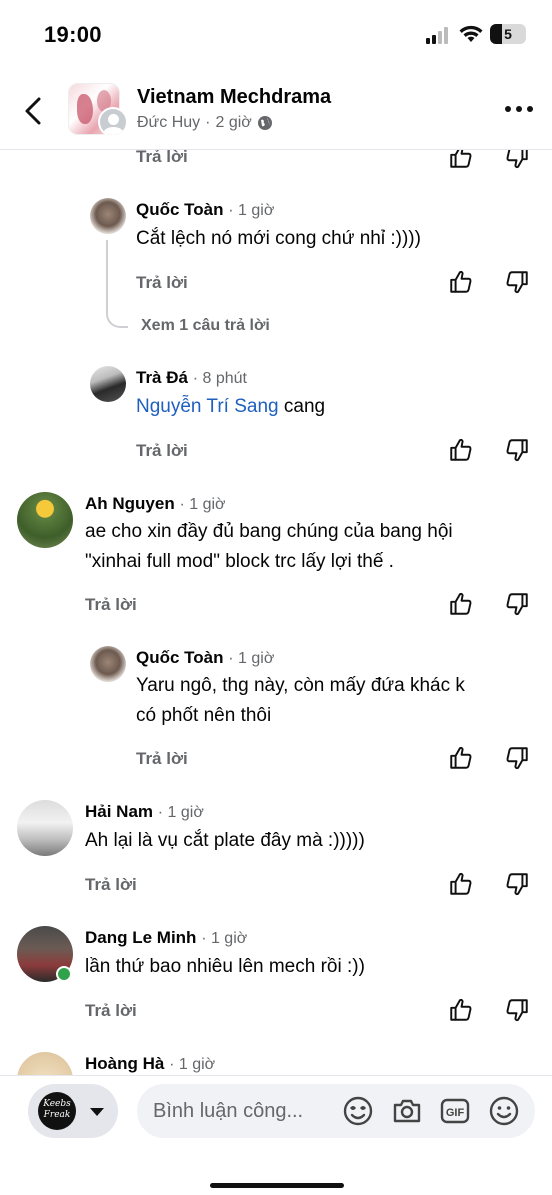  I want to click on post-meta: Đức Huy · 2 giờ, so click(205, 123).